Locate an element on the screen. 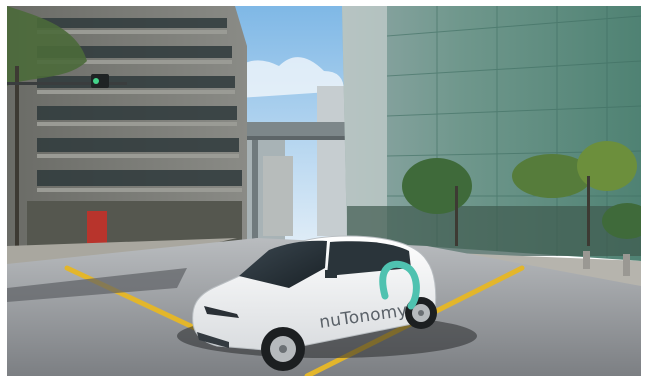 The image size is (648, 382). side-mirror is located at coordinates (331, 274).